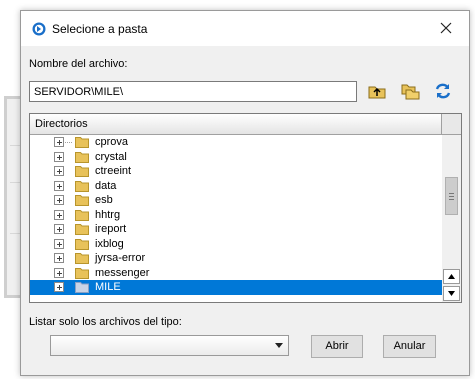  Describe the element at coordinates (111, 229) in the screenshot. I see `tree-item-label: ireport` at that location.